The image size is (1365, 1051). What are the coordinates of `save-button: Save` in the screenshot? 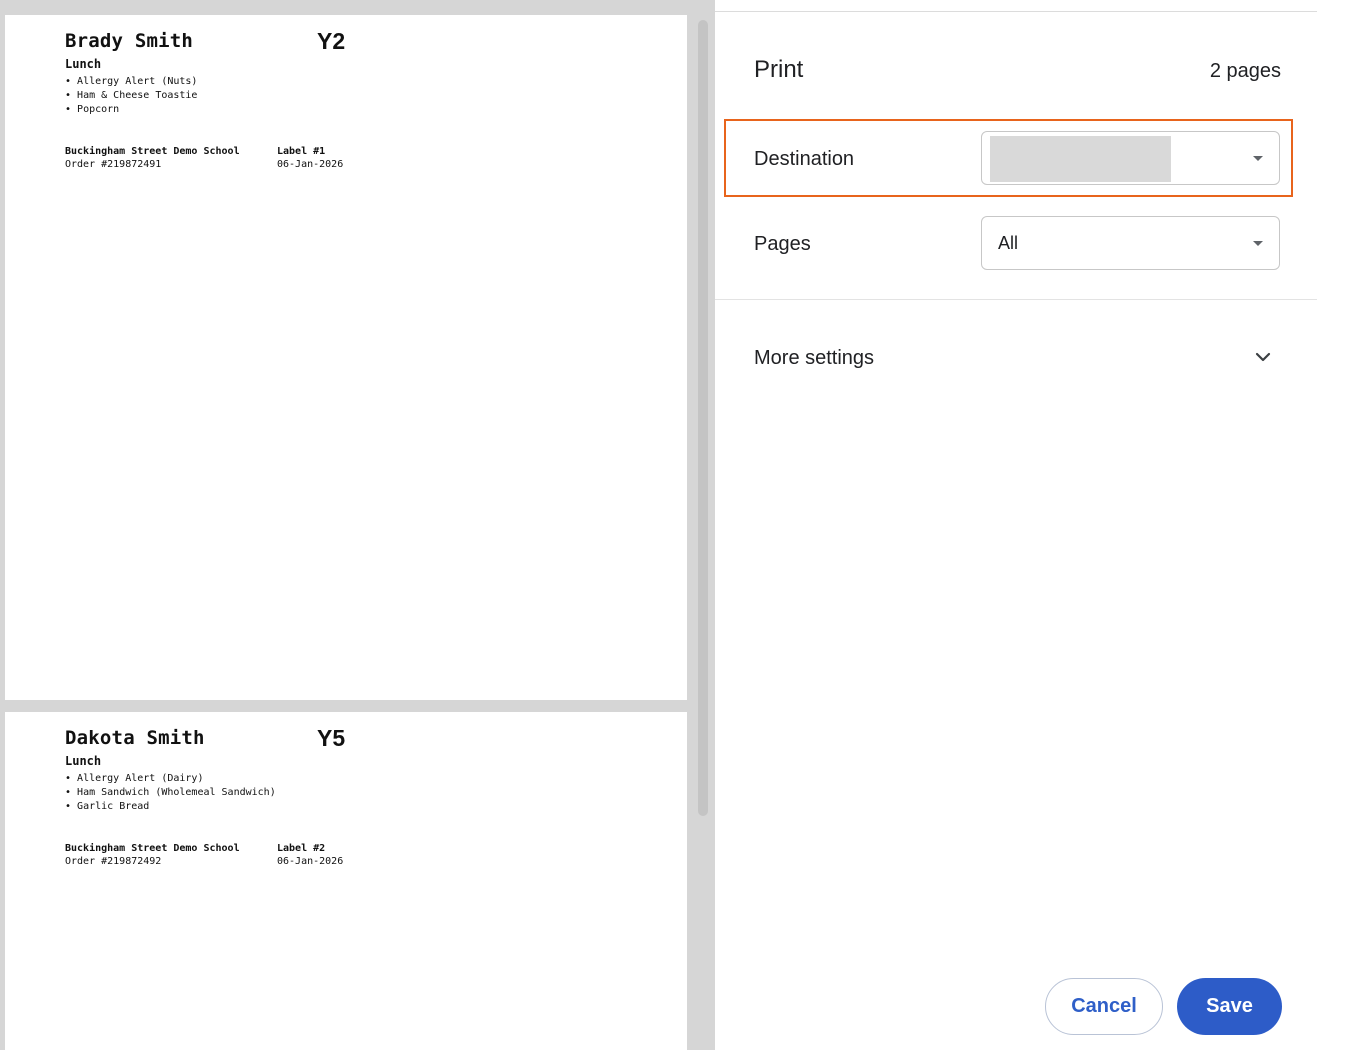 It's located at (1229, 1006).